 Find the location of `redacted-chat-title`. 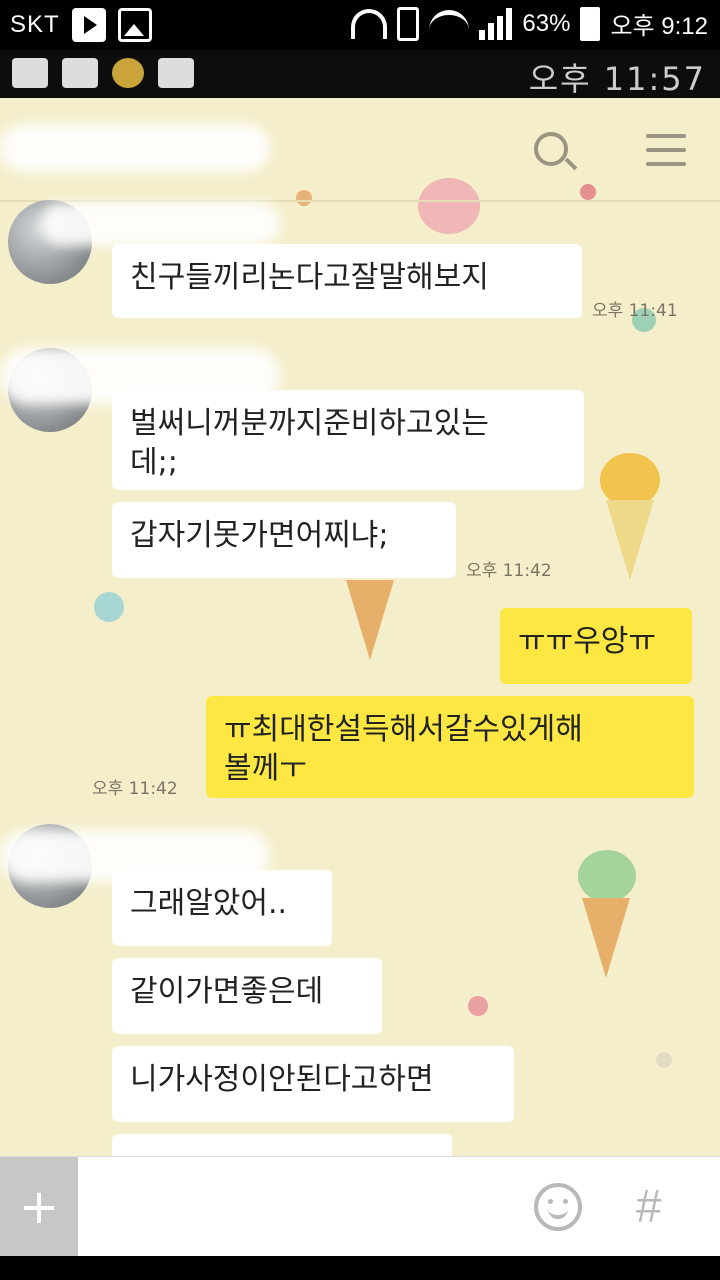

redacted-chat-title is located at coordinates (135, 148).